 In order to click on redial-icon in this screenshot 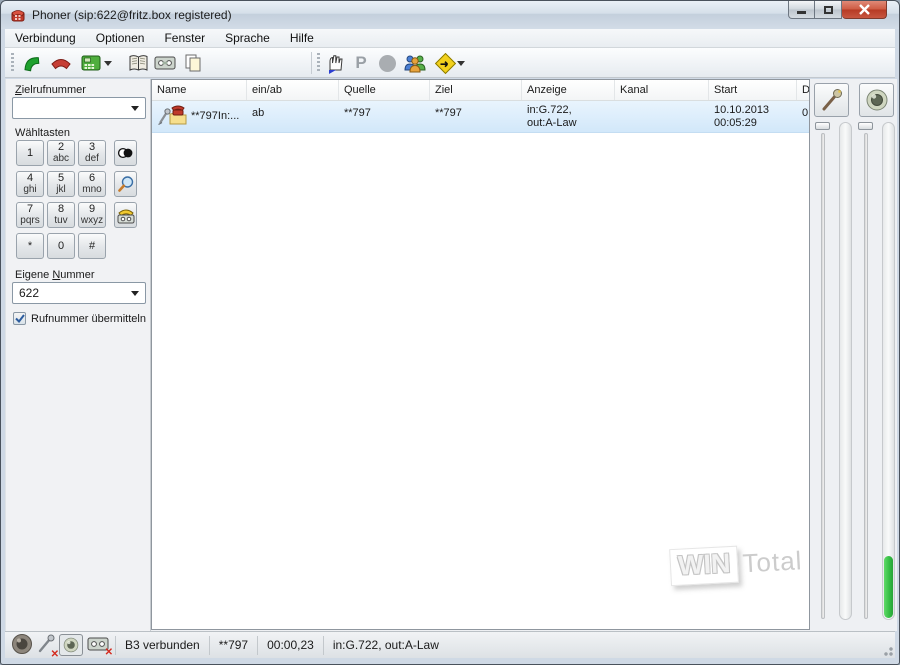, I will do `click(125, 153)`.